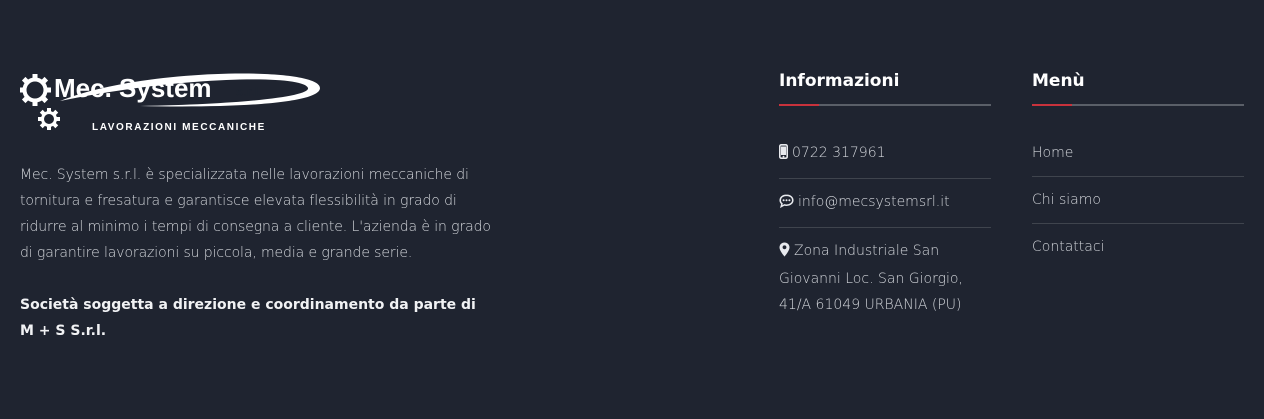 This screenshot has height=419, width=1264. Describe the element at coordinates (1138, 158) in the screenshot. I see `menu-link-home: Home` at that location.